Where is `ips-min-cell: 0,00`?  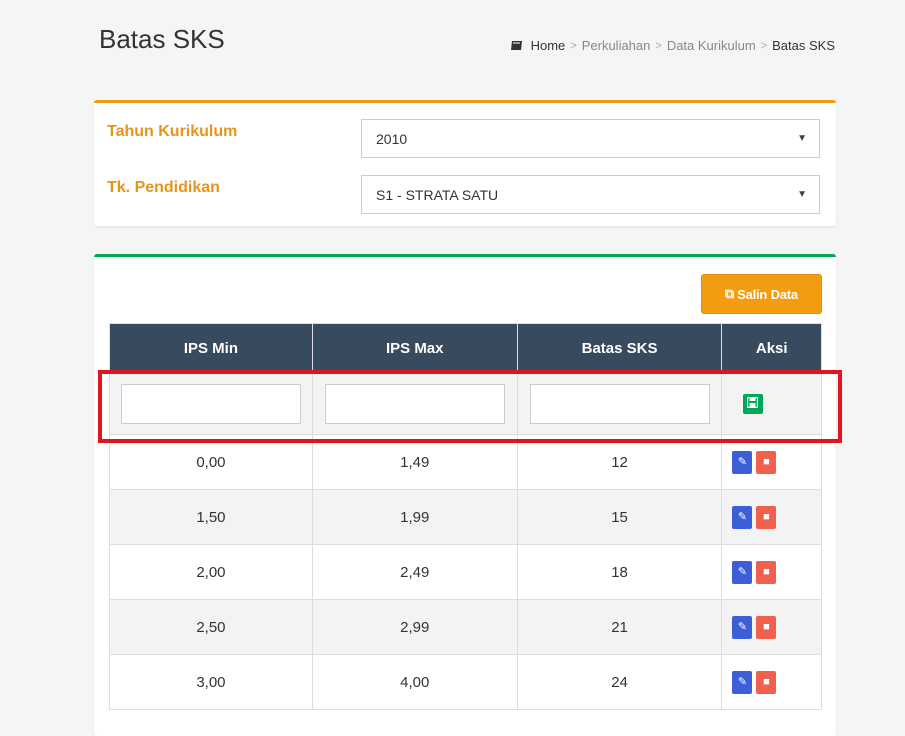
ips-min-cell: 0,00 is located at coordinates (211, 462).